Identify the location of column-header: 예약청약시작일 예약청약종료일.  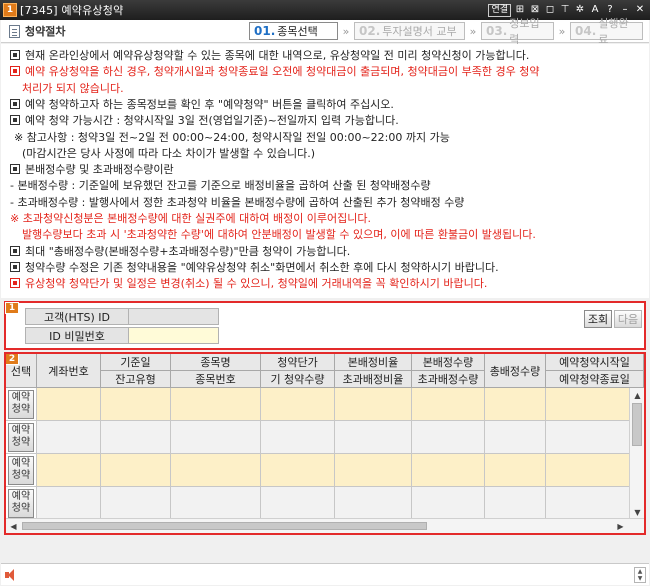
(595, 371).